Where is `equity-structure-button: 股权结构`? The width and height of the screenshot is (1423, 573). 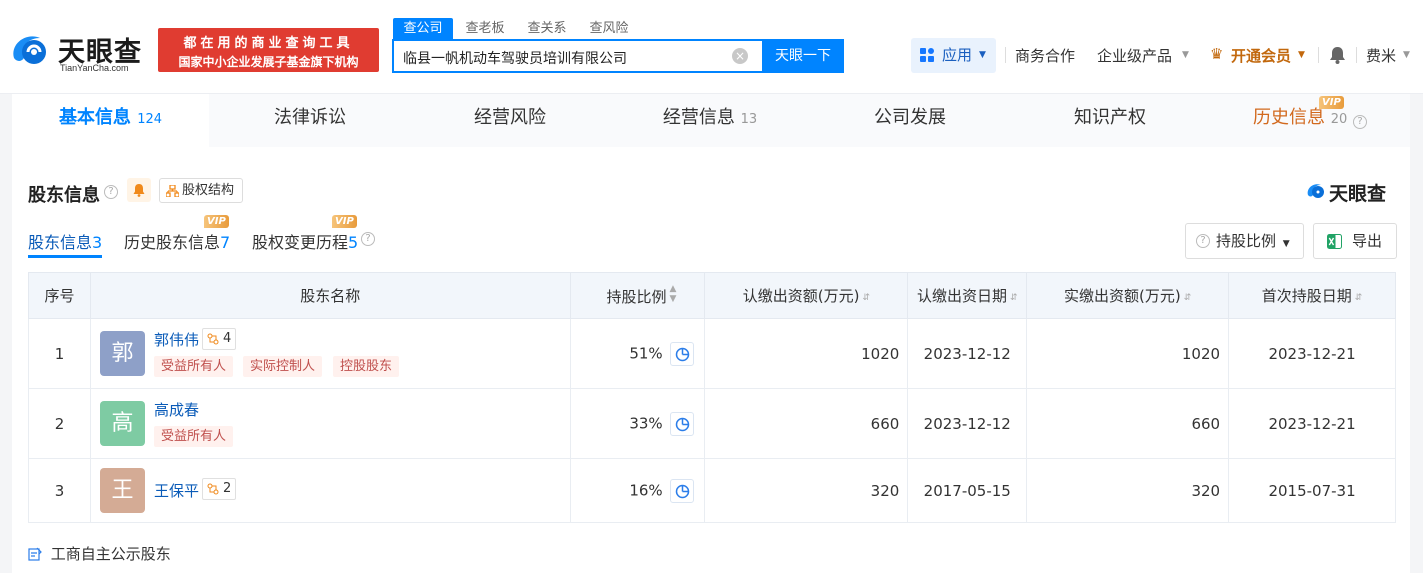
equity-structure-button: 股权结构 is located at coordinates (201, 190).